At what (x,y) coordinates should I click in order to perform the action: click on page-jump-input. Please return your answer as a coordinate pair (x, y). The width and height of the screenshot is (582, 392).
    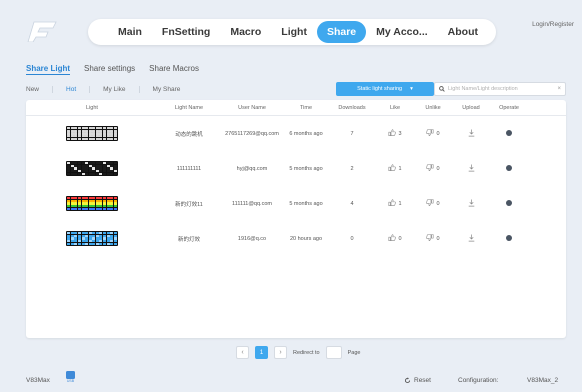
    Looking at the image, I should click on (333, 352).